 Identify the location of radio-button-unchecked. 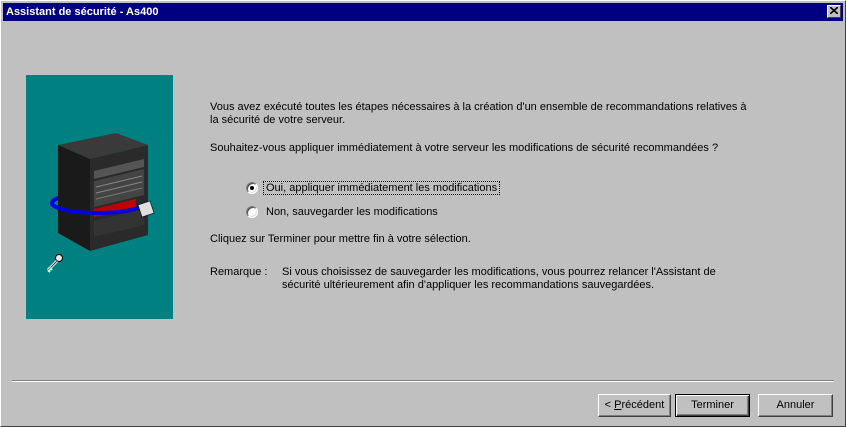
(252, 212).